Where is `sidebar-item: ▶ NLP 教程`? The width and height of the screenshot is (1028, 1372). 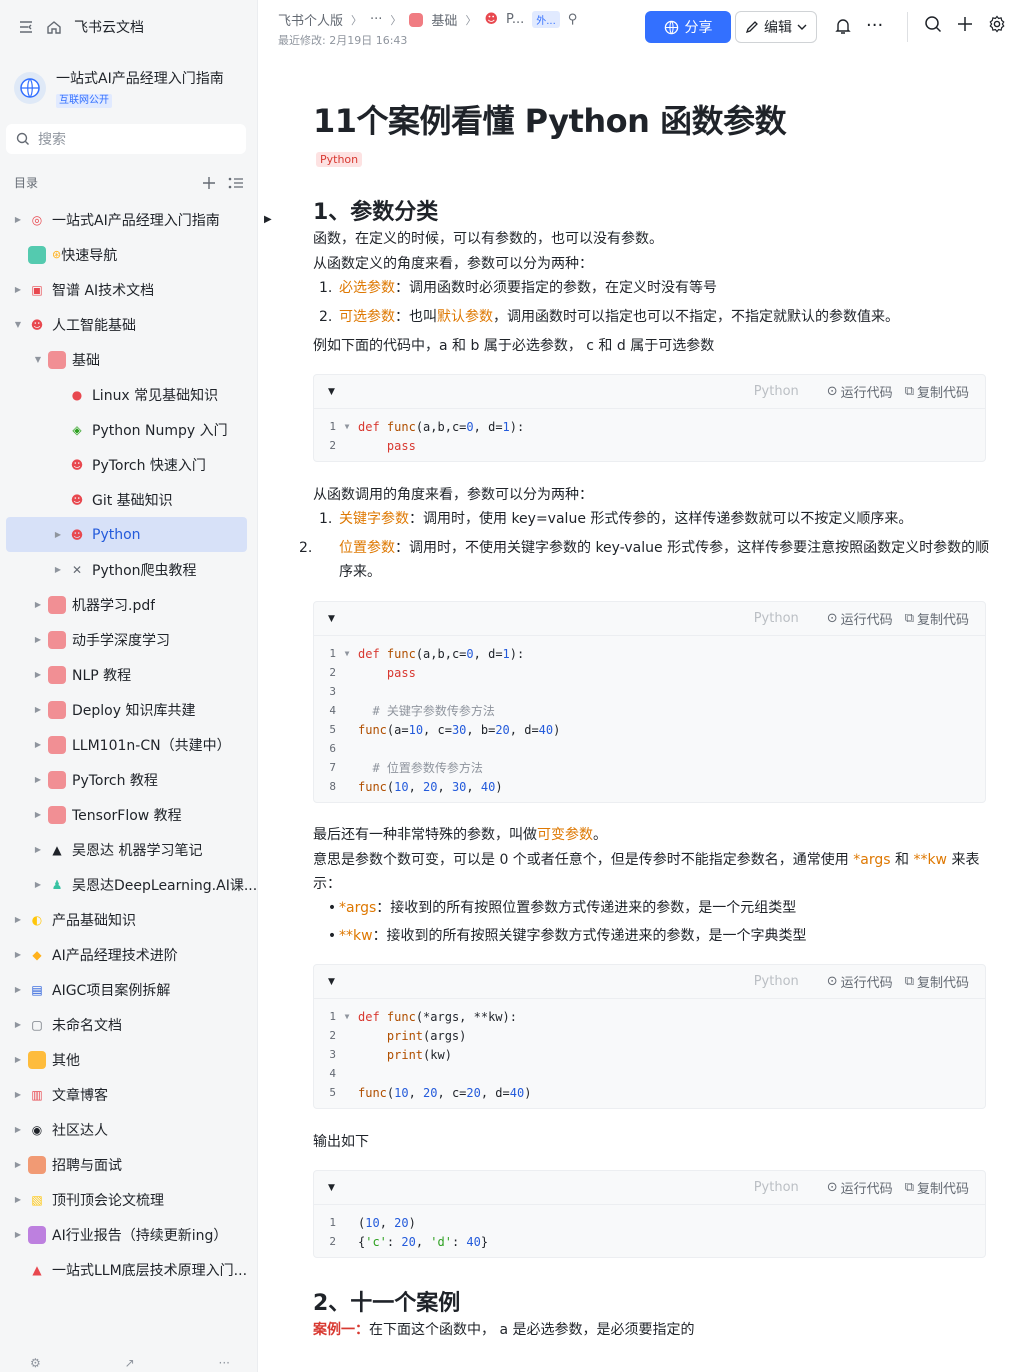
sidebar-item: ▶ NLP 教程 is located at coordinates (129, 674).